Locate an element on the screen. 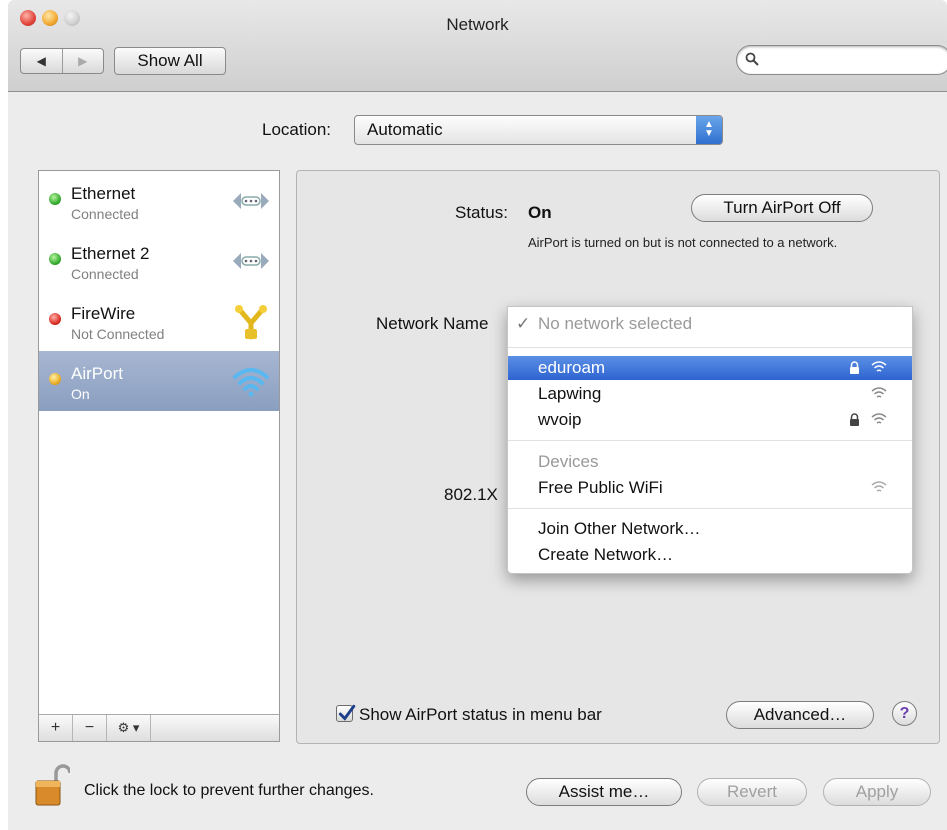  revert-button: Revert is located at coordinates (752, 792).